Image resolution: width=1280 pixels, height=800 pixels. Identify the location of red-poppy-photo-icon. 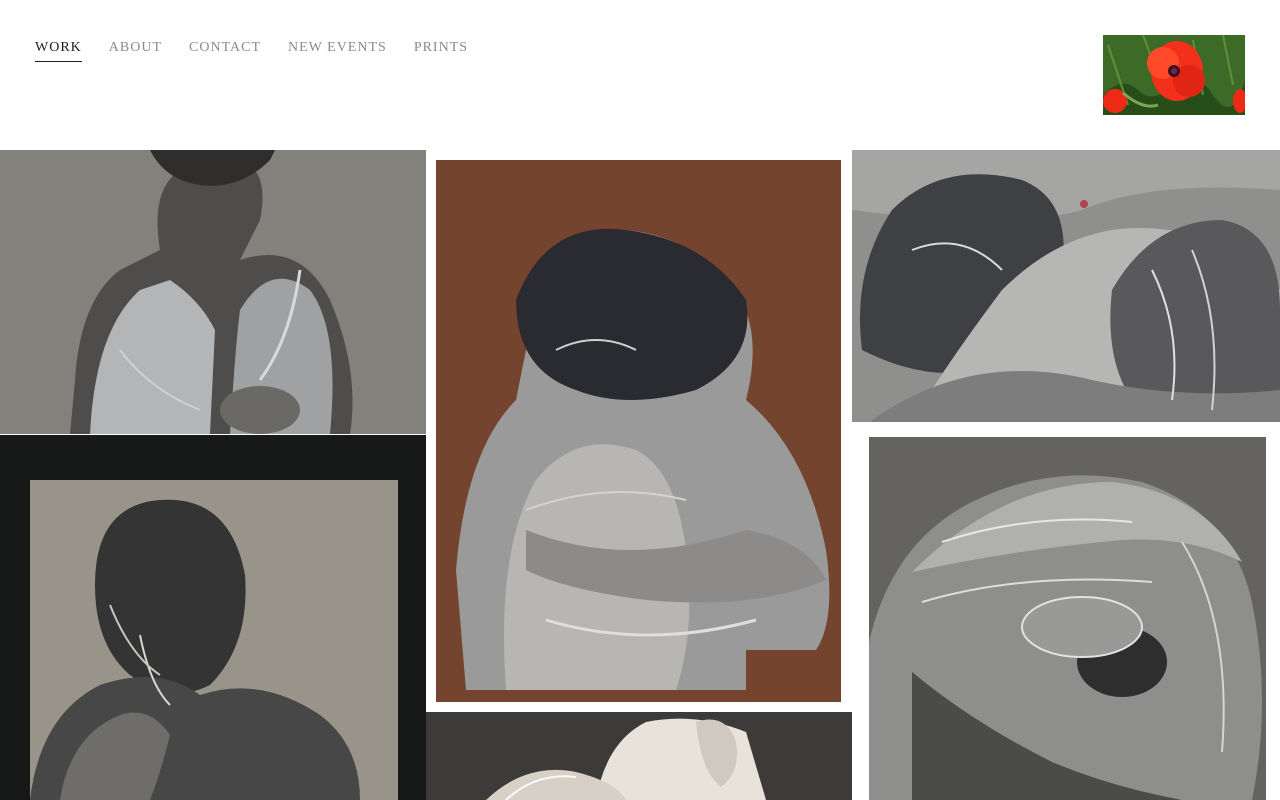
(1174, 75).